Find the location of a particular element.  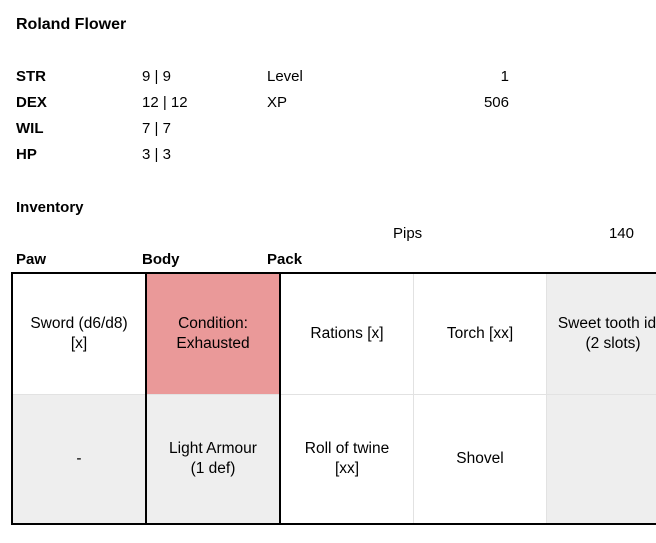

stat-label-wil: WIL is located at coordinates (30, 128).